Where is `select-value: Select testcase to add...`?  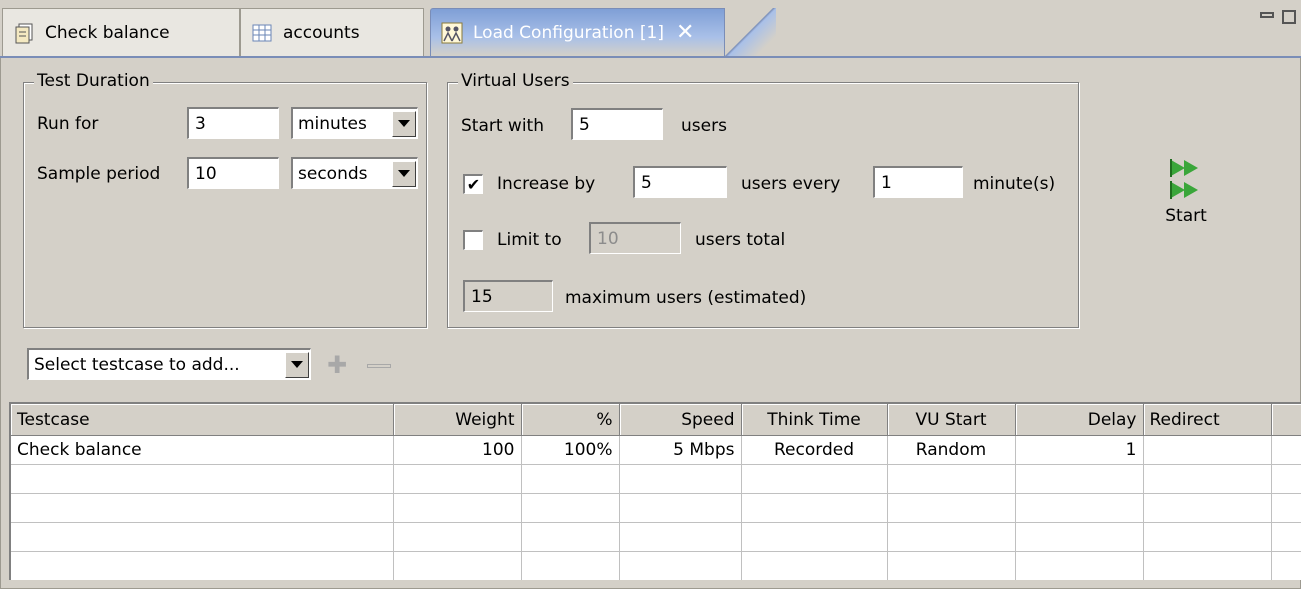 select-value: Select testcase to add... is located at coordinates (137, 364).